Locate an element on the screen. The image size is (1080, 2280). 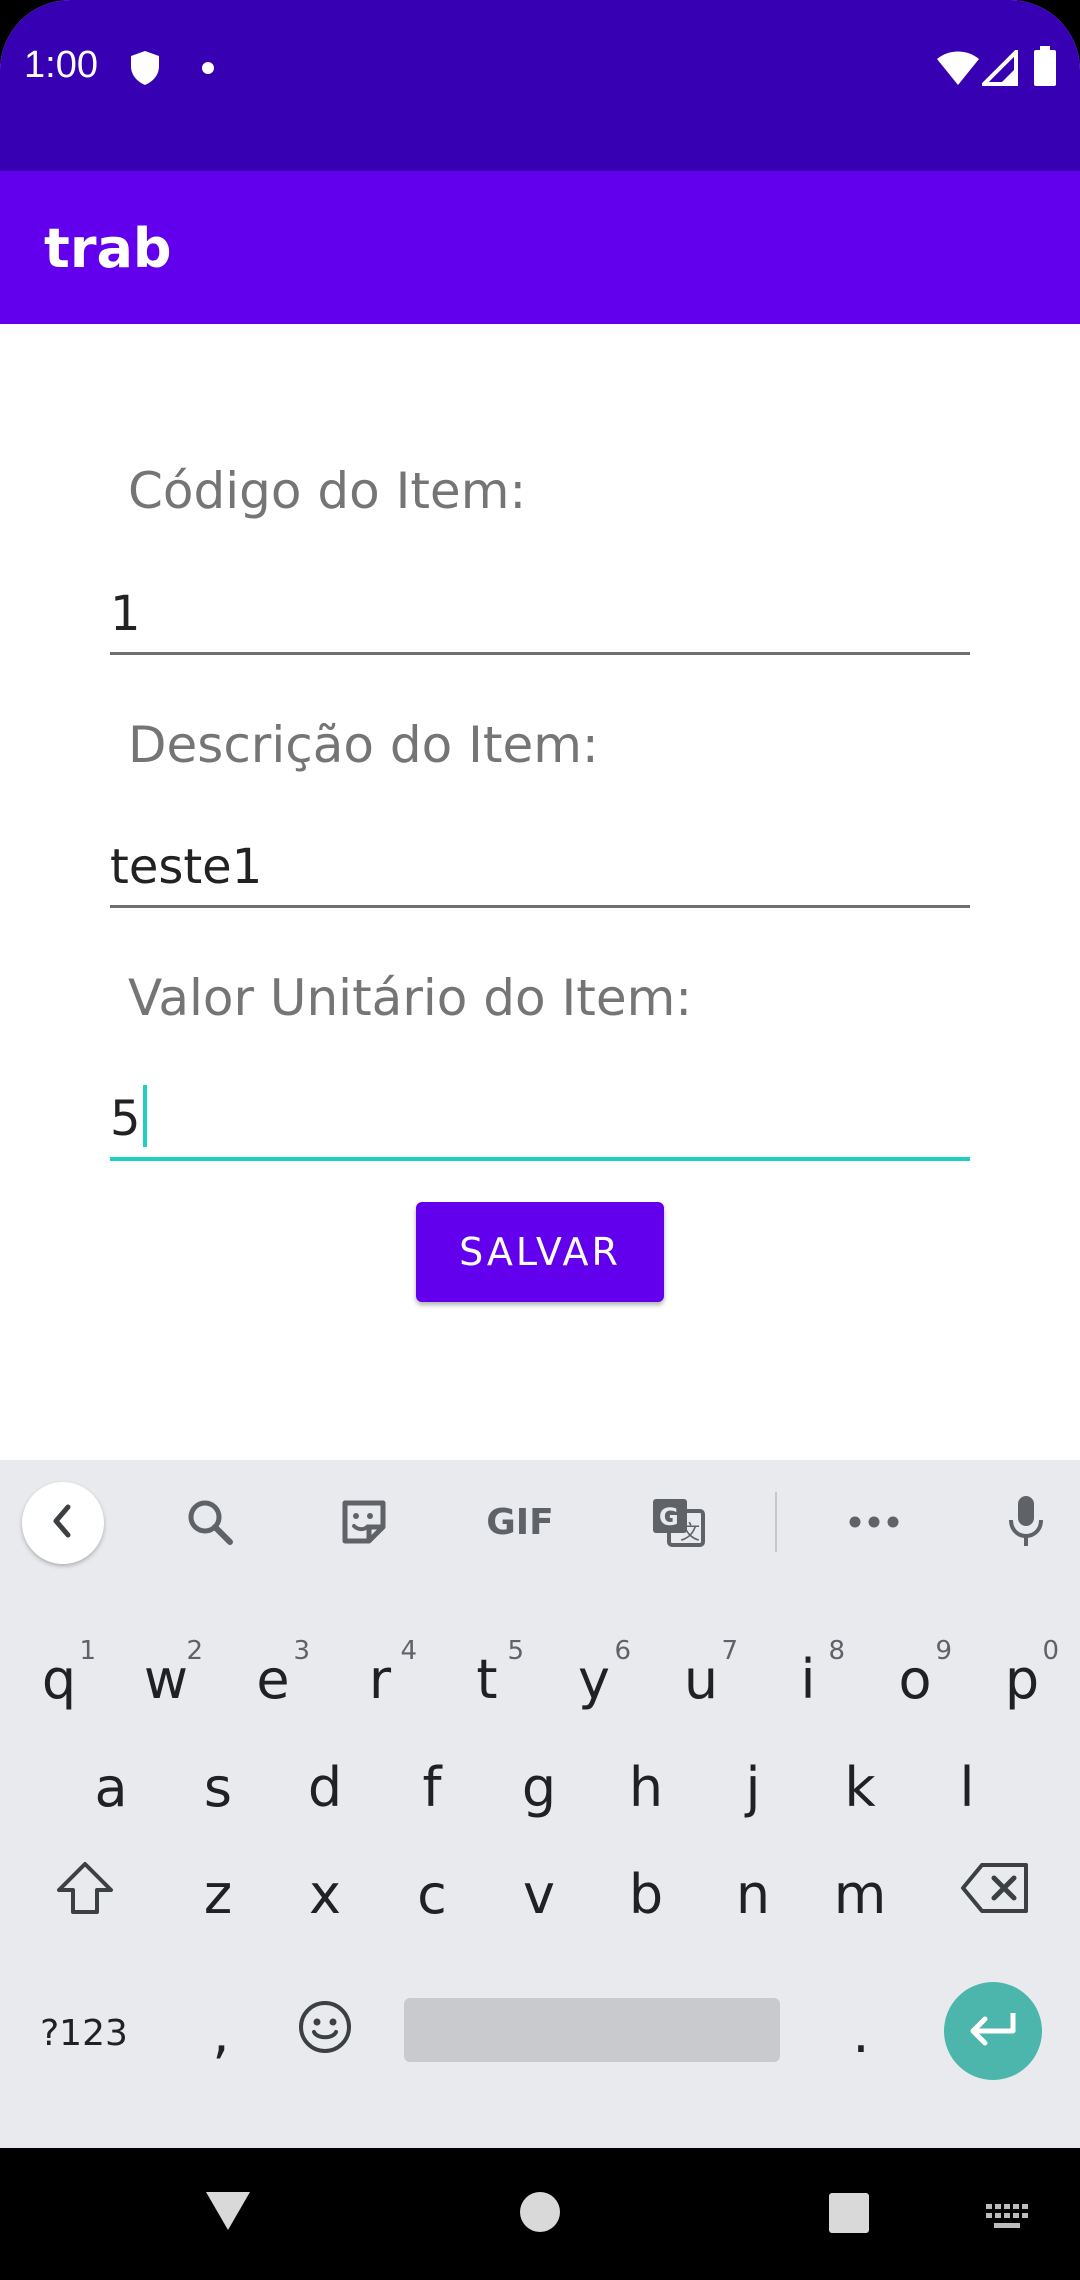
translate-icon: G文 is located at coordinates (678, 1522).